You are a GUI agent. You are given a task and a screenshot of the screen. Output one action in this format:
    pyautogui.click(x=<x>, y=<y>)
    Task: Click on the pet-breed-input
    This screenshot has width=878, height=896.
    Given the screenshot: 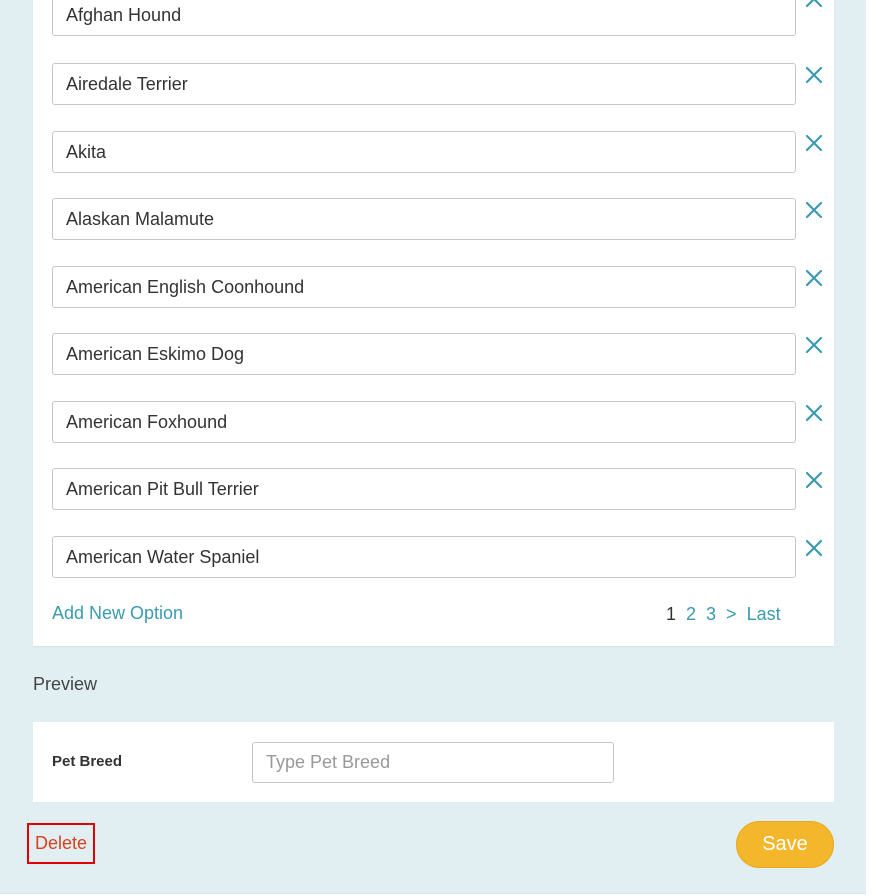 What is the action you would take?
    pyautogui.click(x=433, y=762)
    